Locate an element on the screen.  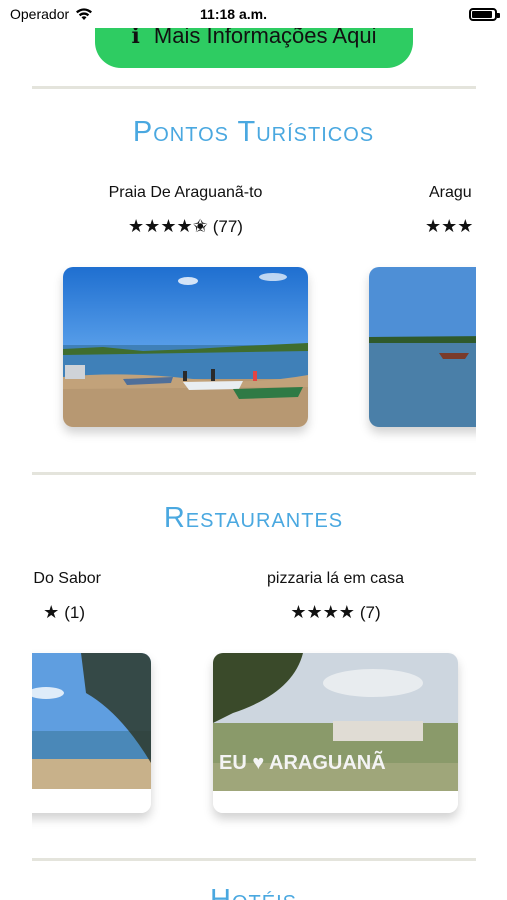
rating-stars: ★★★★ is located at coordinates (322, 612).